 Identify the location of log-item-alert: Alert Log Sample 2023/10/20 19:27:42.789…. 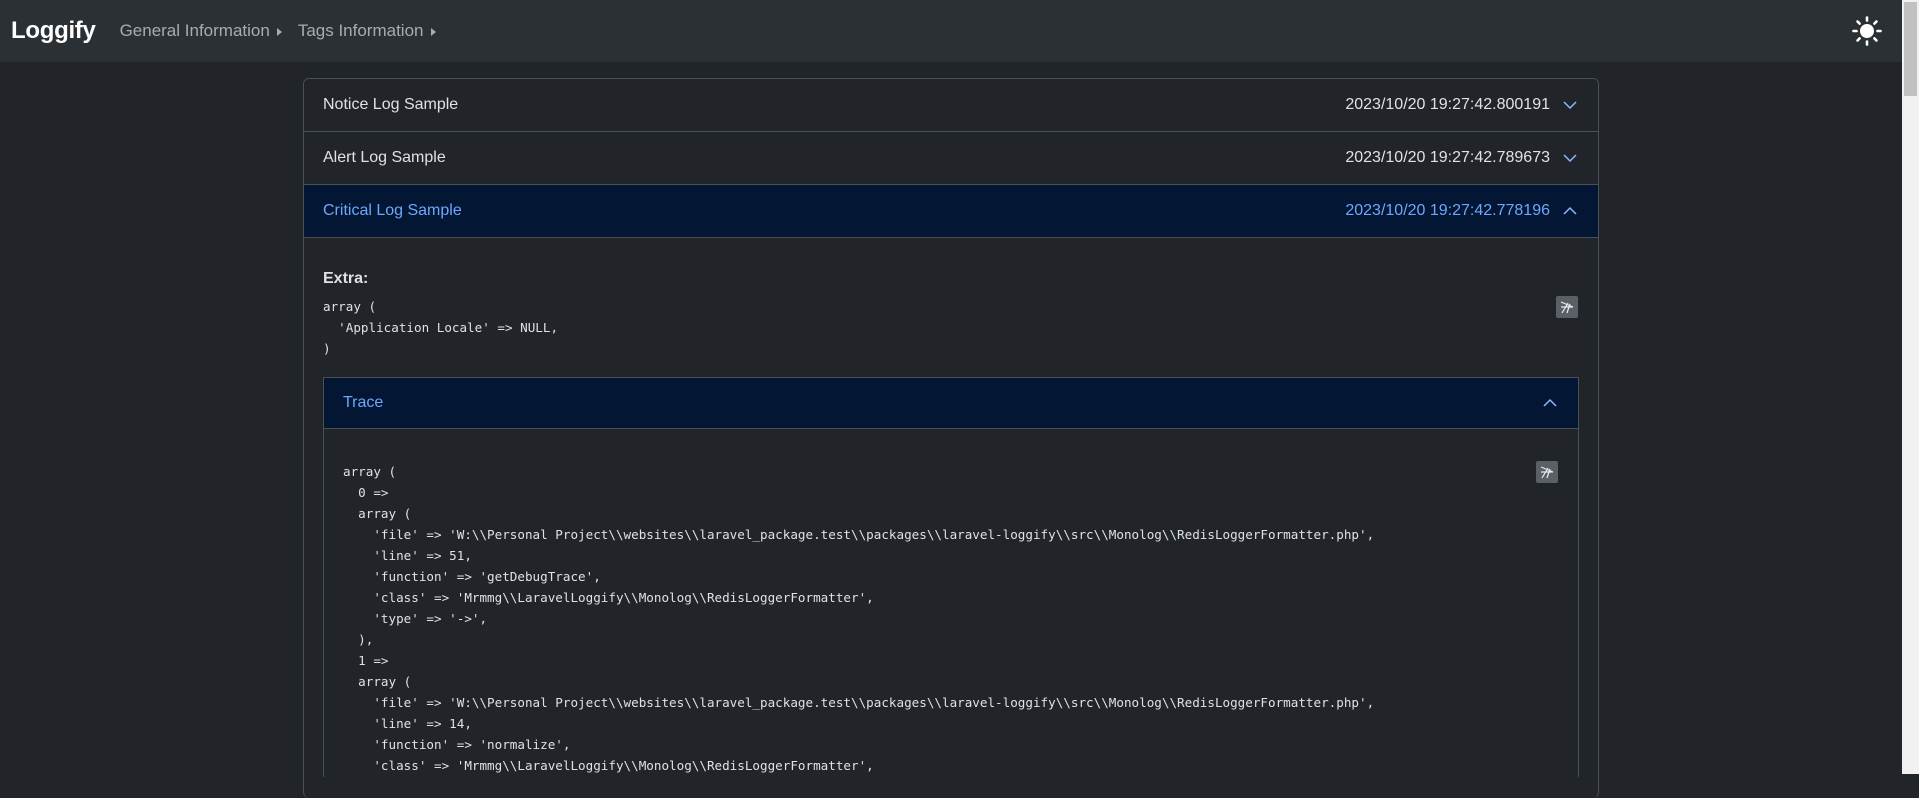
(951, 158).